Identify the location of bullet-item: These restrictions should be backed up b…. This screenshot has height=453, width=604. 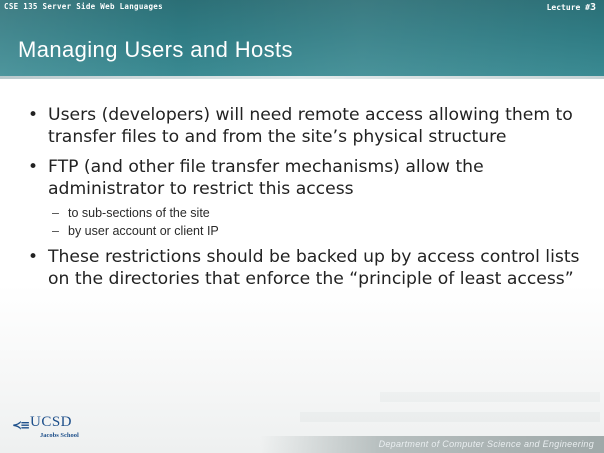
(311, 268).